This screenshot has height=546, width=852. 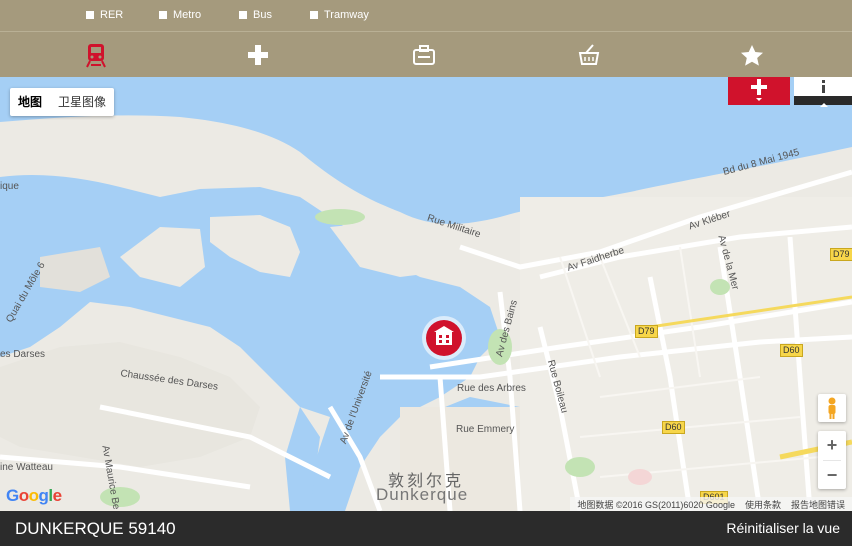 I want to click on report-error-link: 报告地图错误, so click(x=818, y=504).